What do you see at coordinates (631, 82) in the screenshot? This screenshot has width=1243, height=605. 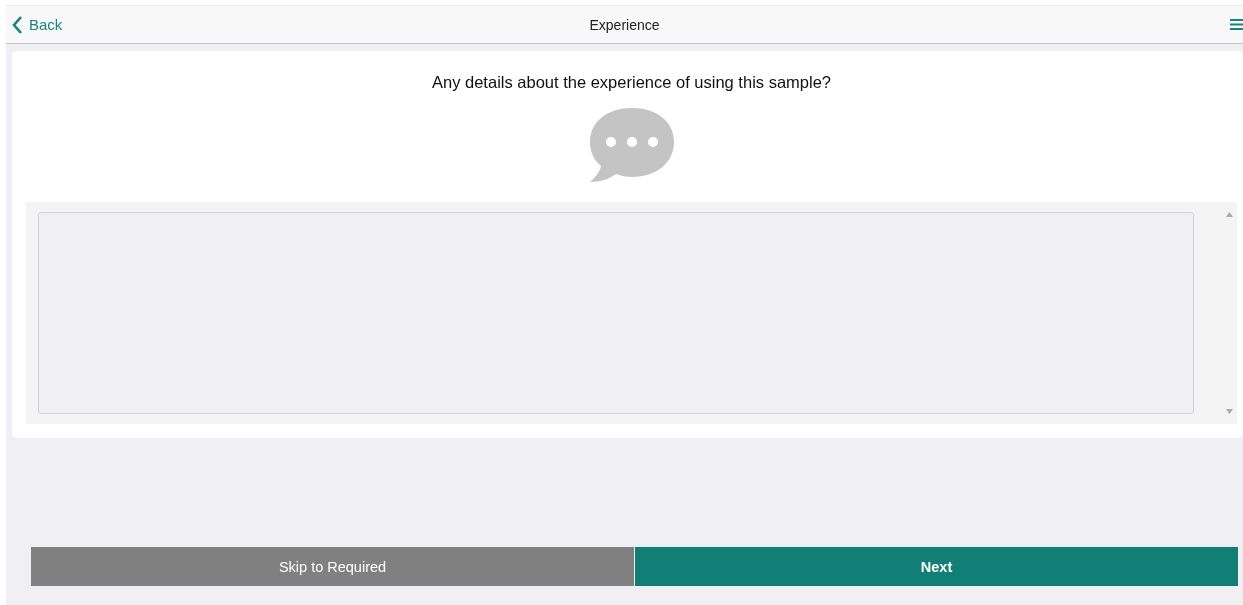 I see `question-text: Any details about the experience of using this sample?` at bounding box center [631, 82].